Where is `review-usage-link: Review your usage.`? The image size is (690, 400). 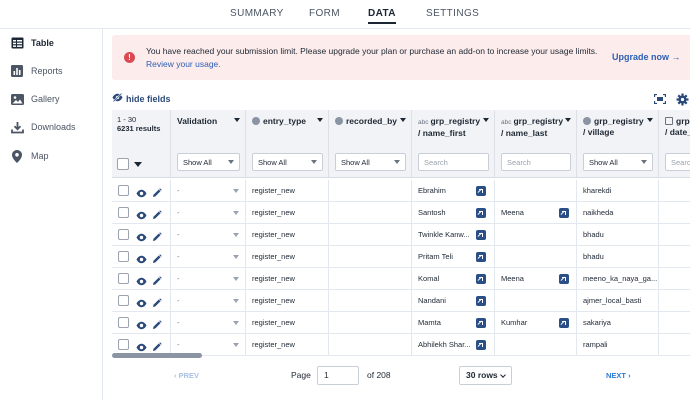 review-usage-link: Review your usage. is located at coordinates (183, 64).